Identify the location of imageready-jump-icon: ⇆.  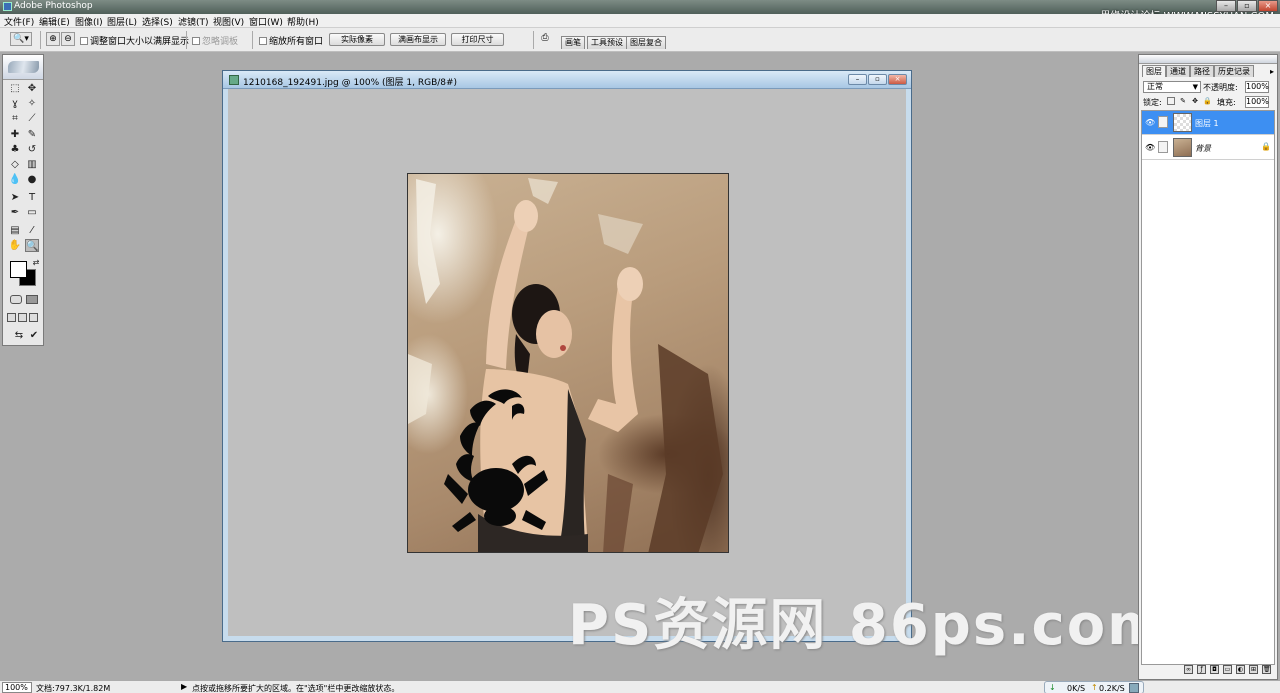
(19, 335).